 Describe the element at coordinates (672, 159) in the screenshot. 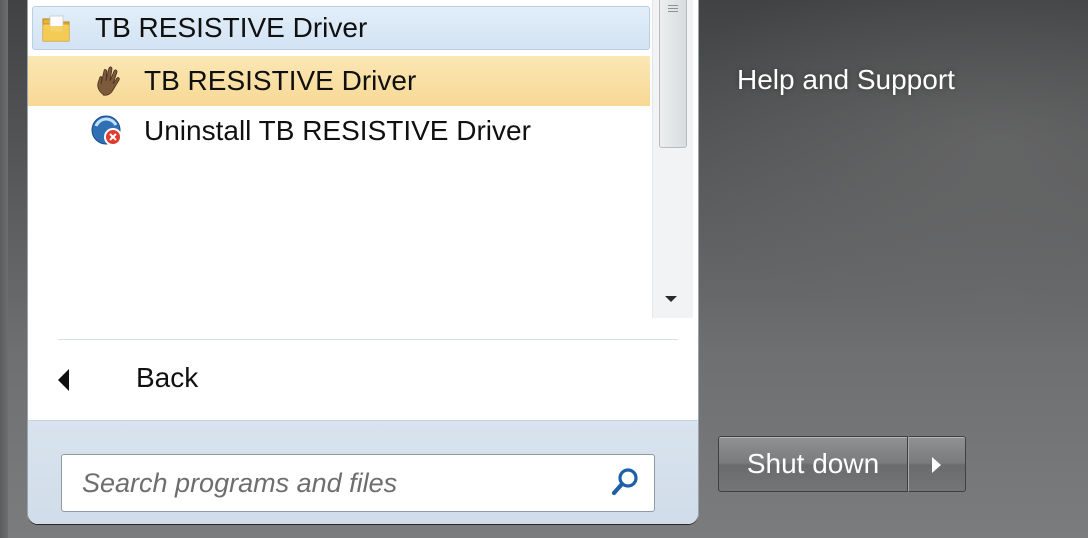

I see `program-list-scrollbar` at that location.